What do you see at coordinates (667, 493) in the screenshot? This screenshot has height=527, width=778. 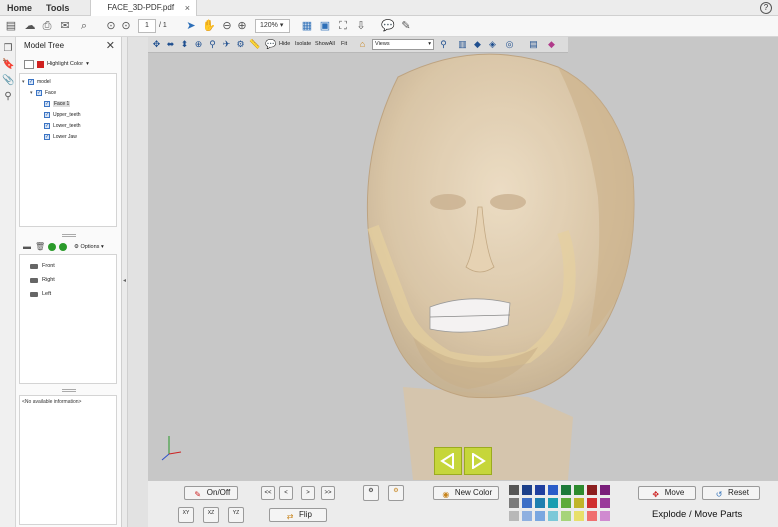 I see `move-button: ✥ Move` at bounding box center [667, 493].